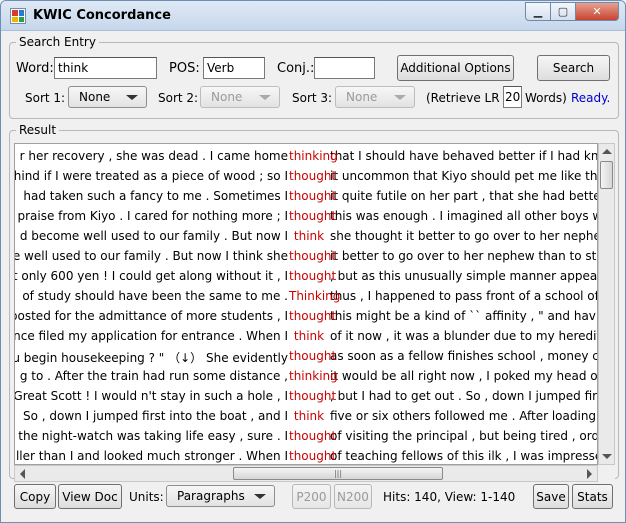  Describe the element at coordinates (449, 497) in the screenshot. I see `hits-count: Hits: 140, View: 1-140` at that location.